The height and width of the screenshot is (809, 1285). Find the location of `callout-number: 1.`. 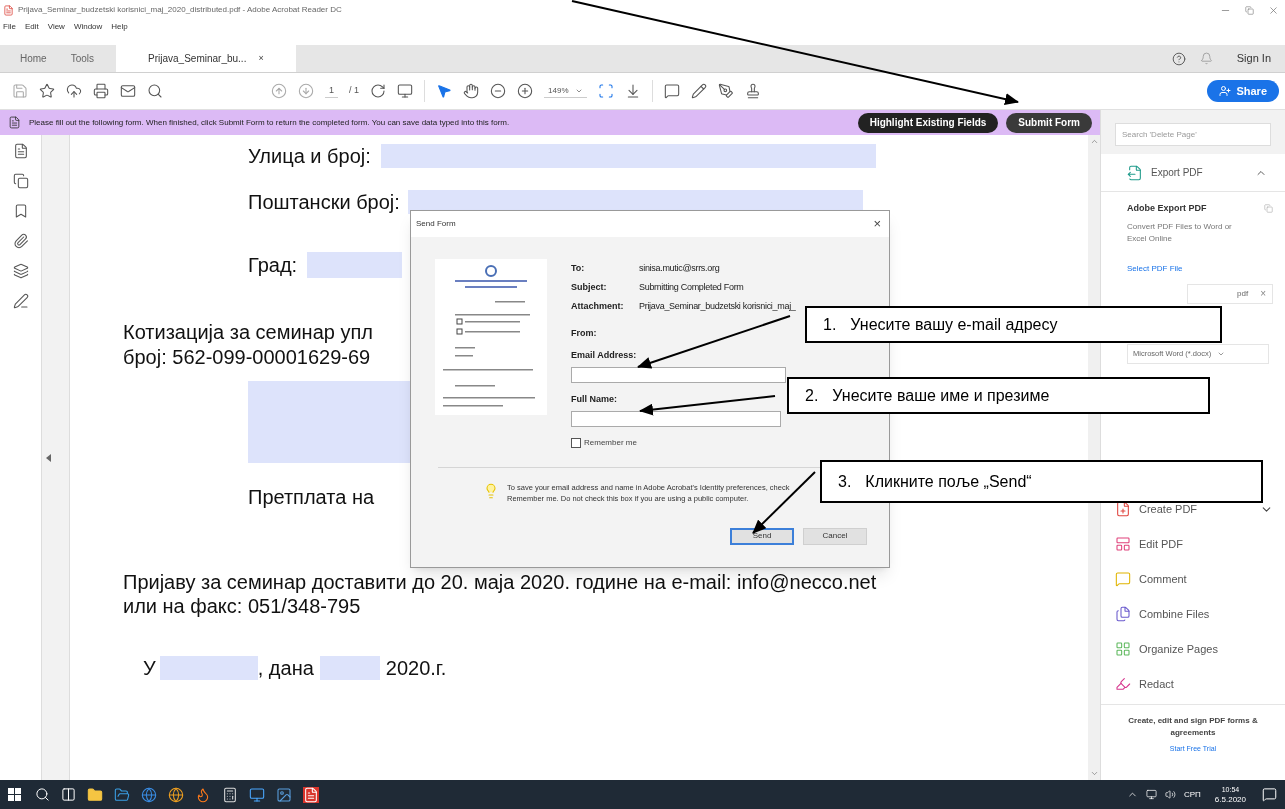

callout-number: 1. is located at coordinates (830, 324).